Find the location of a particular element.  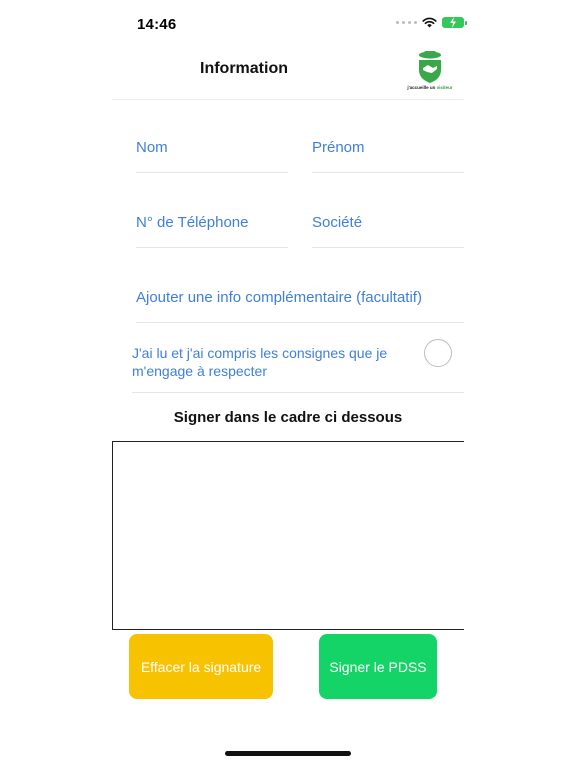

societe-field-container is located at coordinates (388, 229).